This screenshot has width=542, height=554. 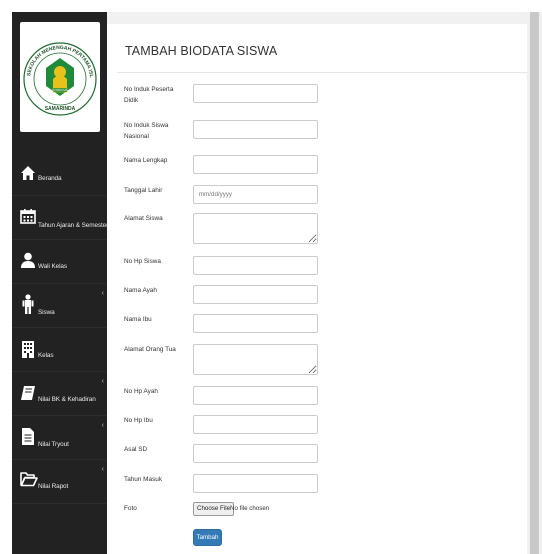 What do you see at coordinates (46, 355) in the screenshot?
I see `sidebar-item-label: Kelas` at bounding box center [46, 355].